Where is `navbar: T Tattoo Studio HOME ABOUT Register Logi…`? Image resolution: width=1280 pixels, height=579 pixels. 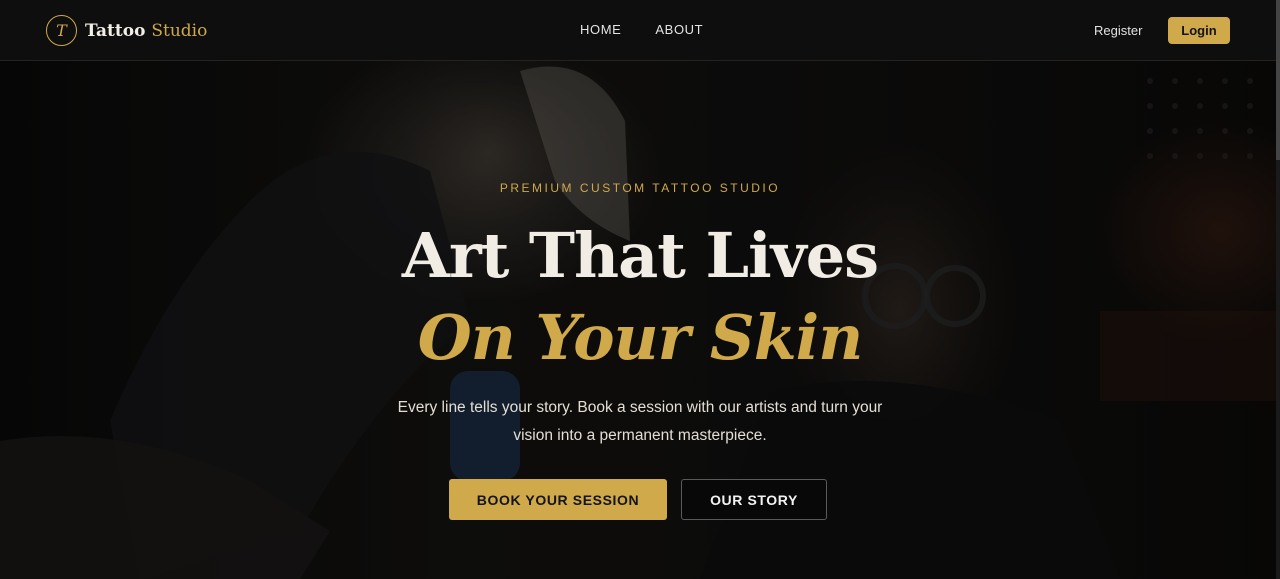
navbar: T Tattoo Studio HOME ABOUT Register Logi… is located at coordinates (640, 30).